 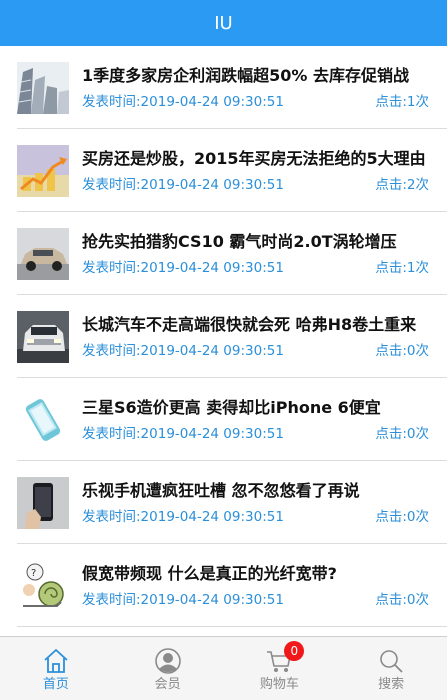 I want to click on news-title: 1季度多家房企利润跌幅超50% 去库存促销战, so click(x=264, y=76).